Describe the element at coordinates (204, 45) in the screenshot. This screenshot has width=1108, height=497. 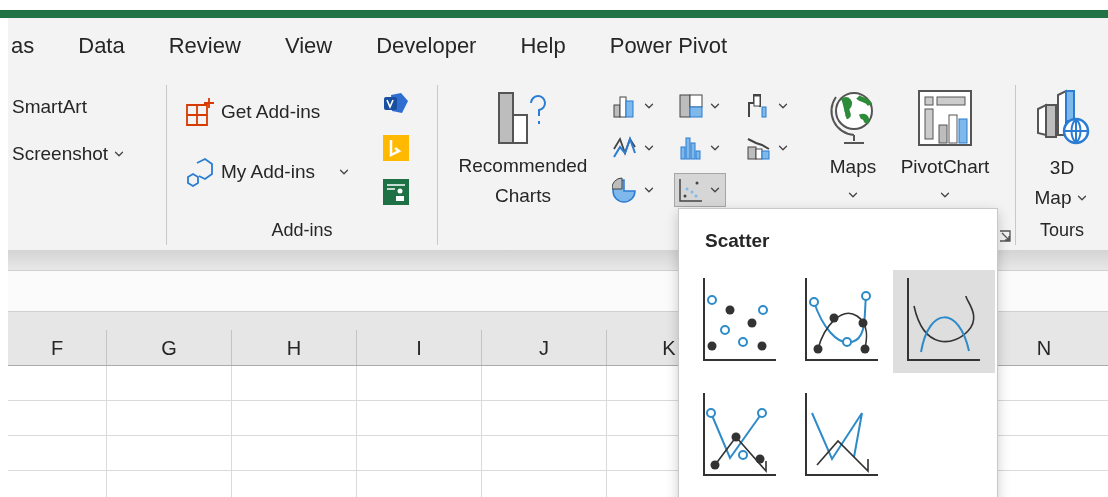
I see `ribbon-tab: Review` at that location.